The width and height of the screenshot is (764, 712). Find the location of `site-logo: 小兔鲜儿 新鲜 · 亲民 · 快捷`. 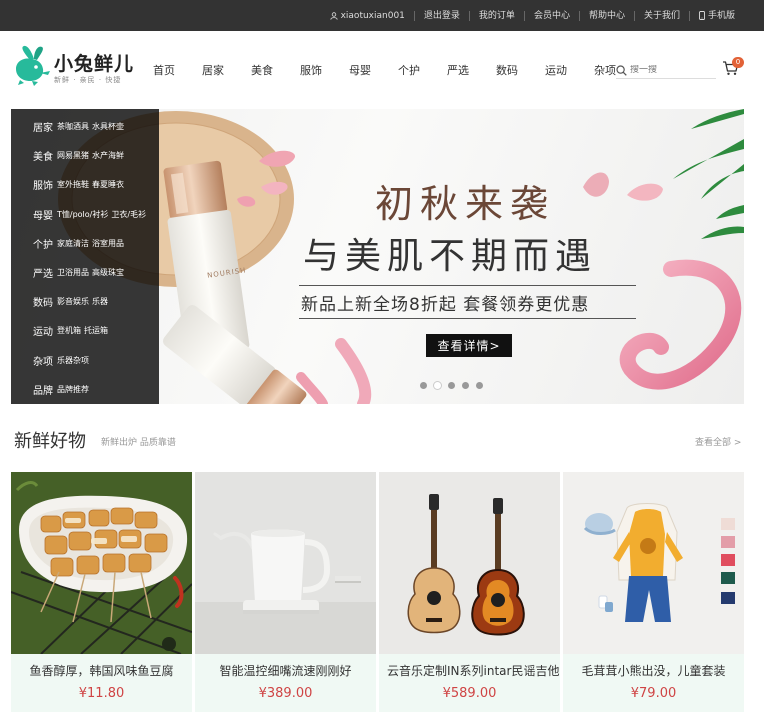

site-logo: 小兔鲜儿 新鲜 · 亲民 · 快捷 is located at coordinates (72, 66).